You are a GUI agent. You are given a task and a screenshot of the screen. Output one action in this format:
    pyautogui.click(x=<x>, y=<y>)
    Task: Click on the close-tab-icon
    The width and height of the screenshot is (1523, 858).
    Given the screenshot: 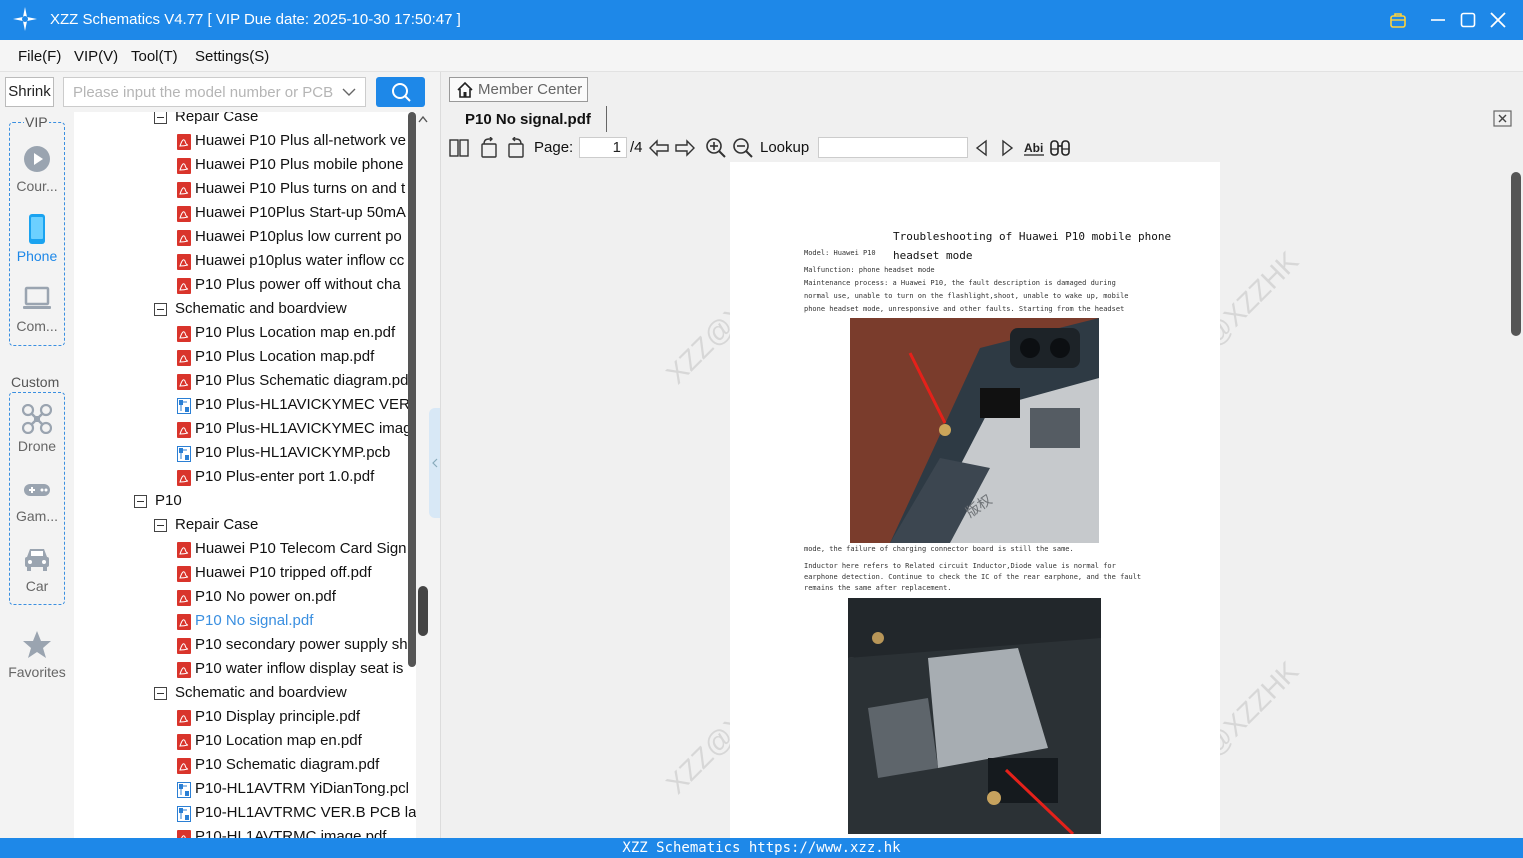 What is the action you would take?
    pyautogui.click(x=1503, y=119)
    